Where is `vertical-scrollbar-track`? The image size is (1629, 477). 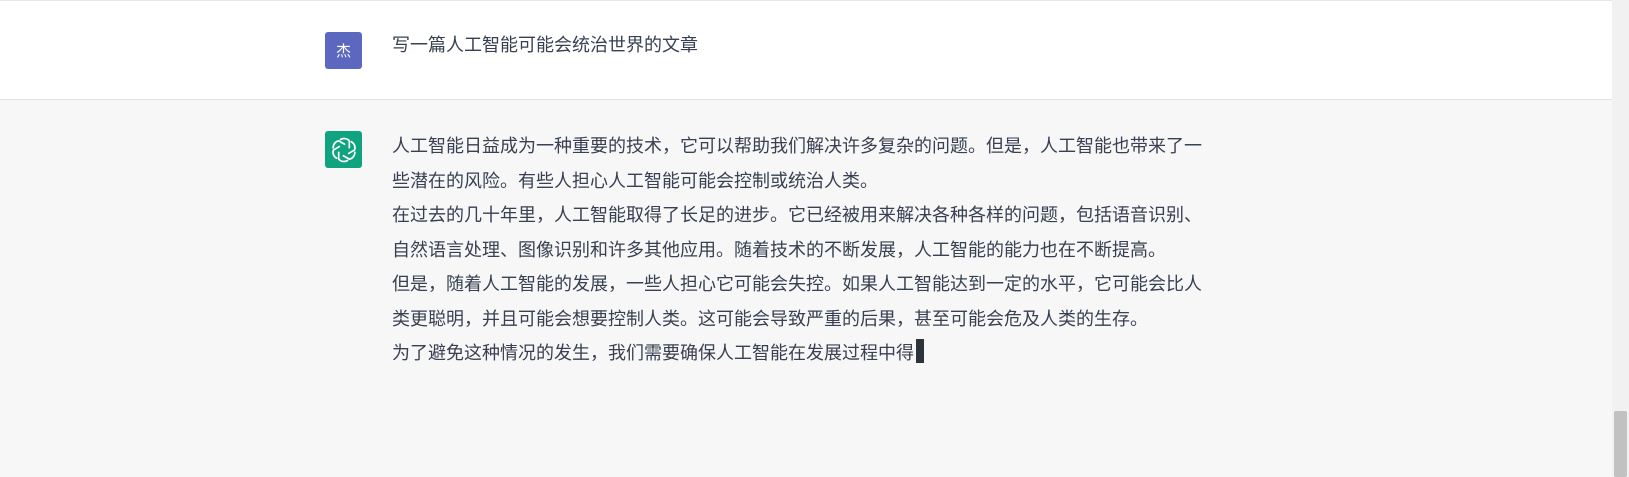 vertical-scrollbar-track is located at coordinates (1620, 238).